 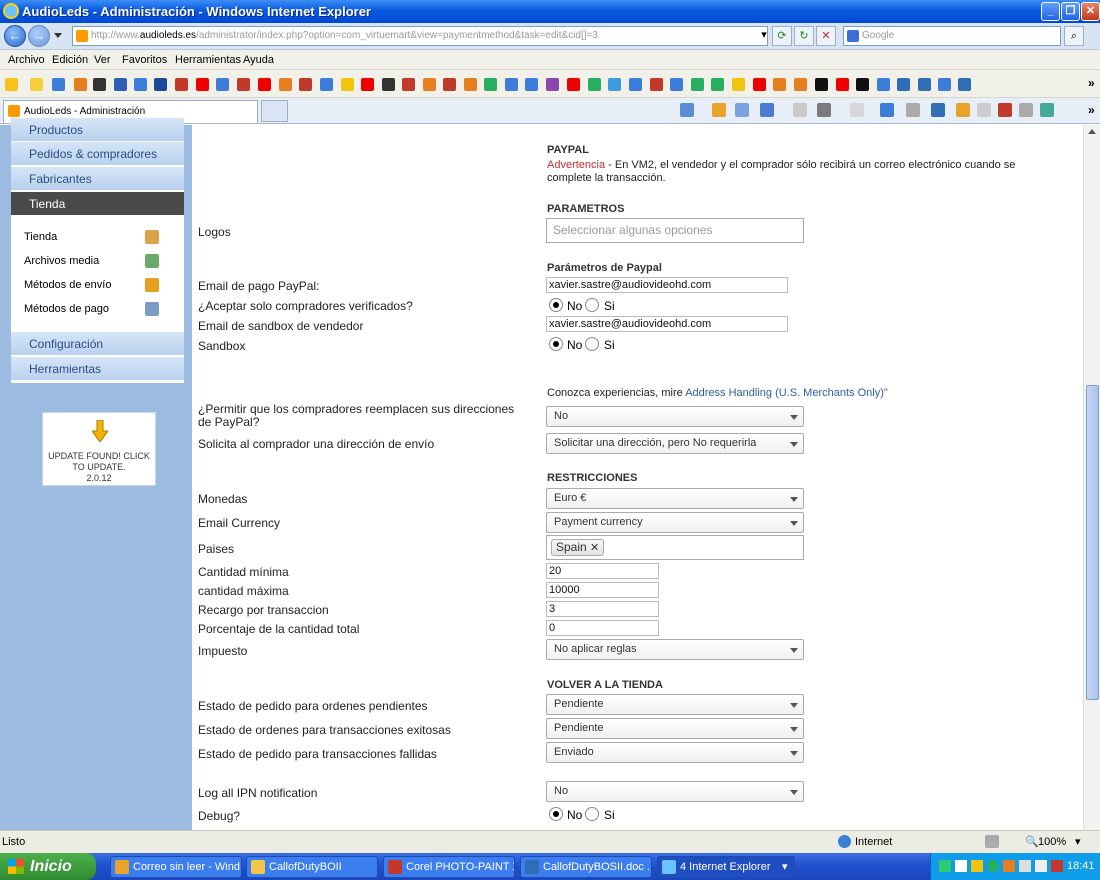 What do you see at coordinates (767, 110) in the screenshot?
I see `zoom-icon` at bounding box center [767, 110].